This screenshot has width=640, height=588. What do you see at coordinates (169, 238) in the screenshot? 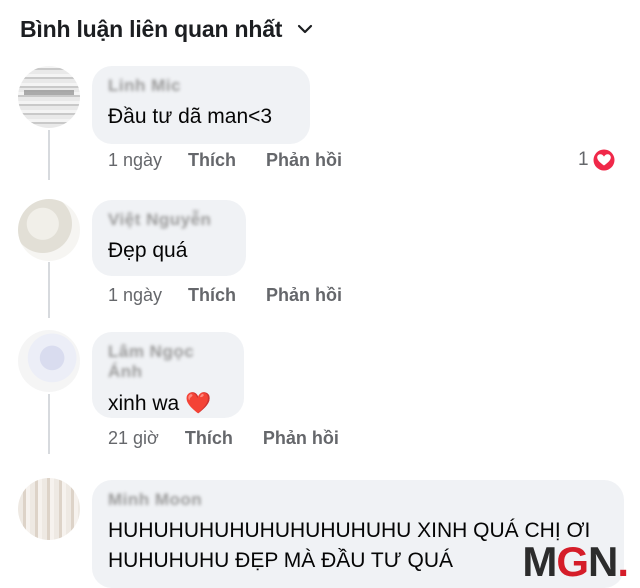
I see `comment-bubble: Việt Nguyễn Đẹp quá` at bounding box center [169, 238].